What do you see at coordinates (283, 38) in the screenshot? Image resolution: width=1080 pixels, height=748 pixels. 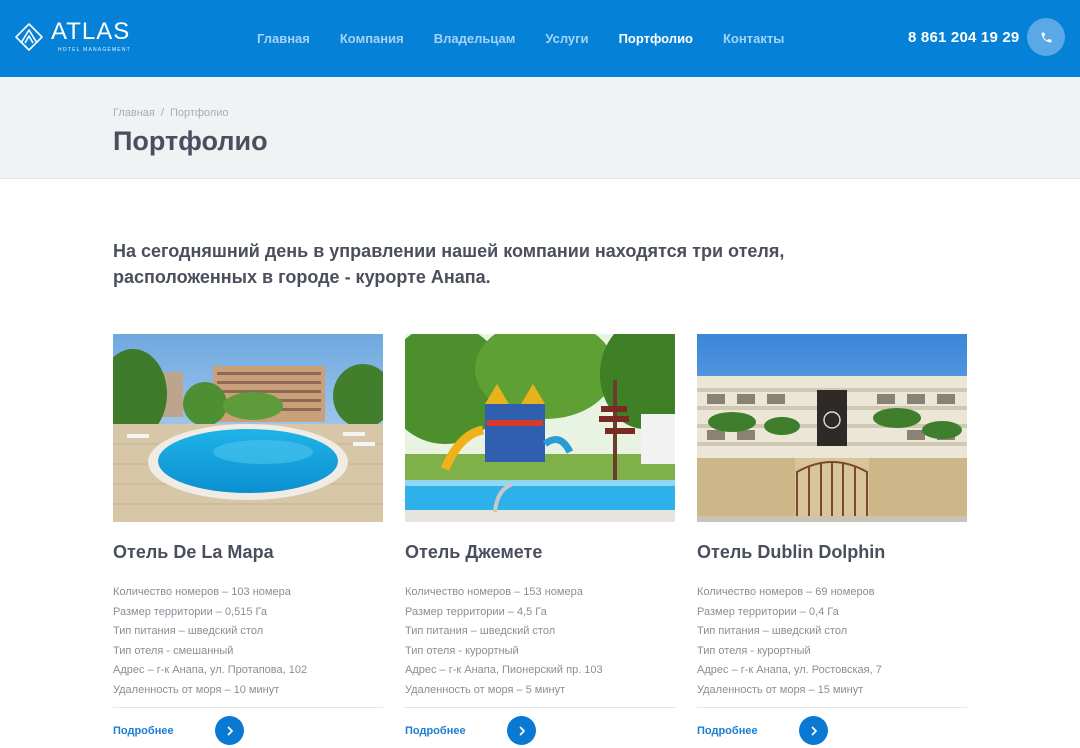 I see `nav-item-home: Главная` at bounding box center [283, 38].